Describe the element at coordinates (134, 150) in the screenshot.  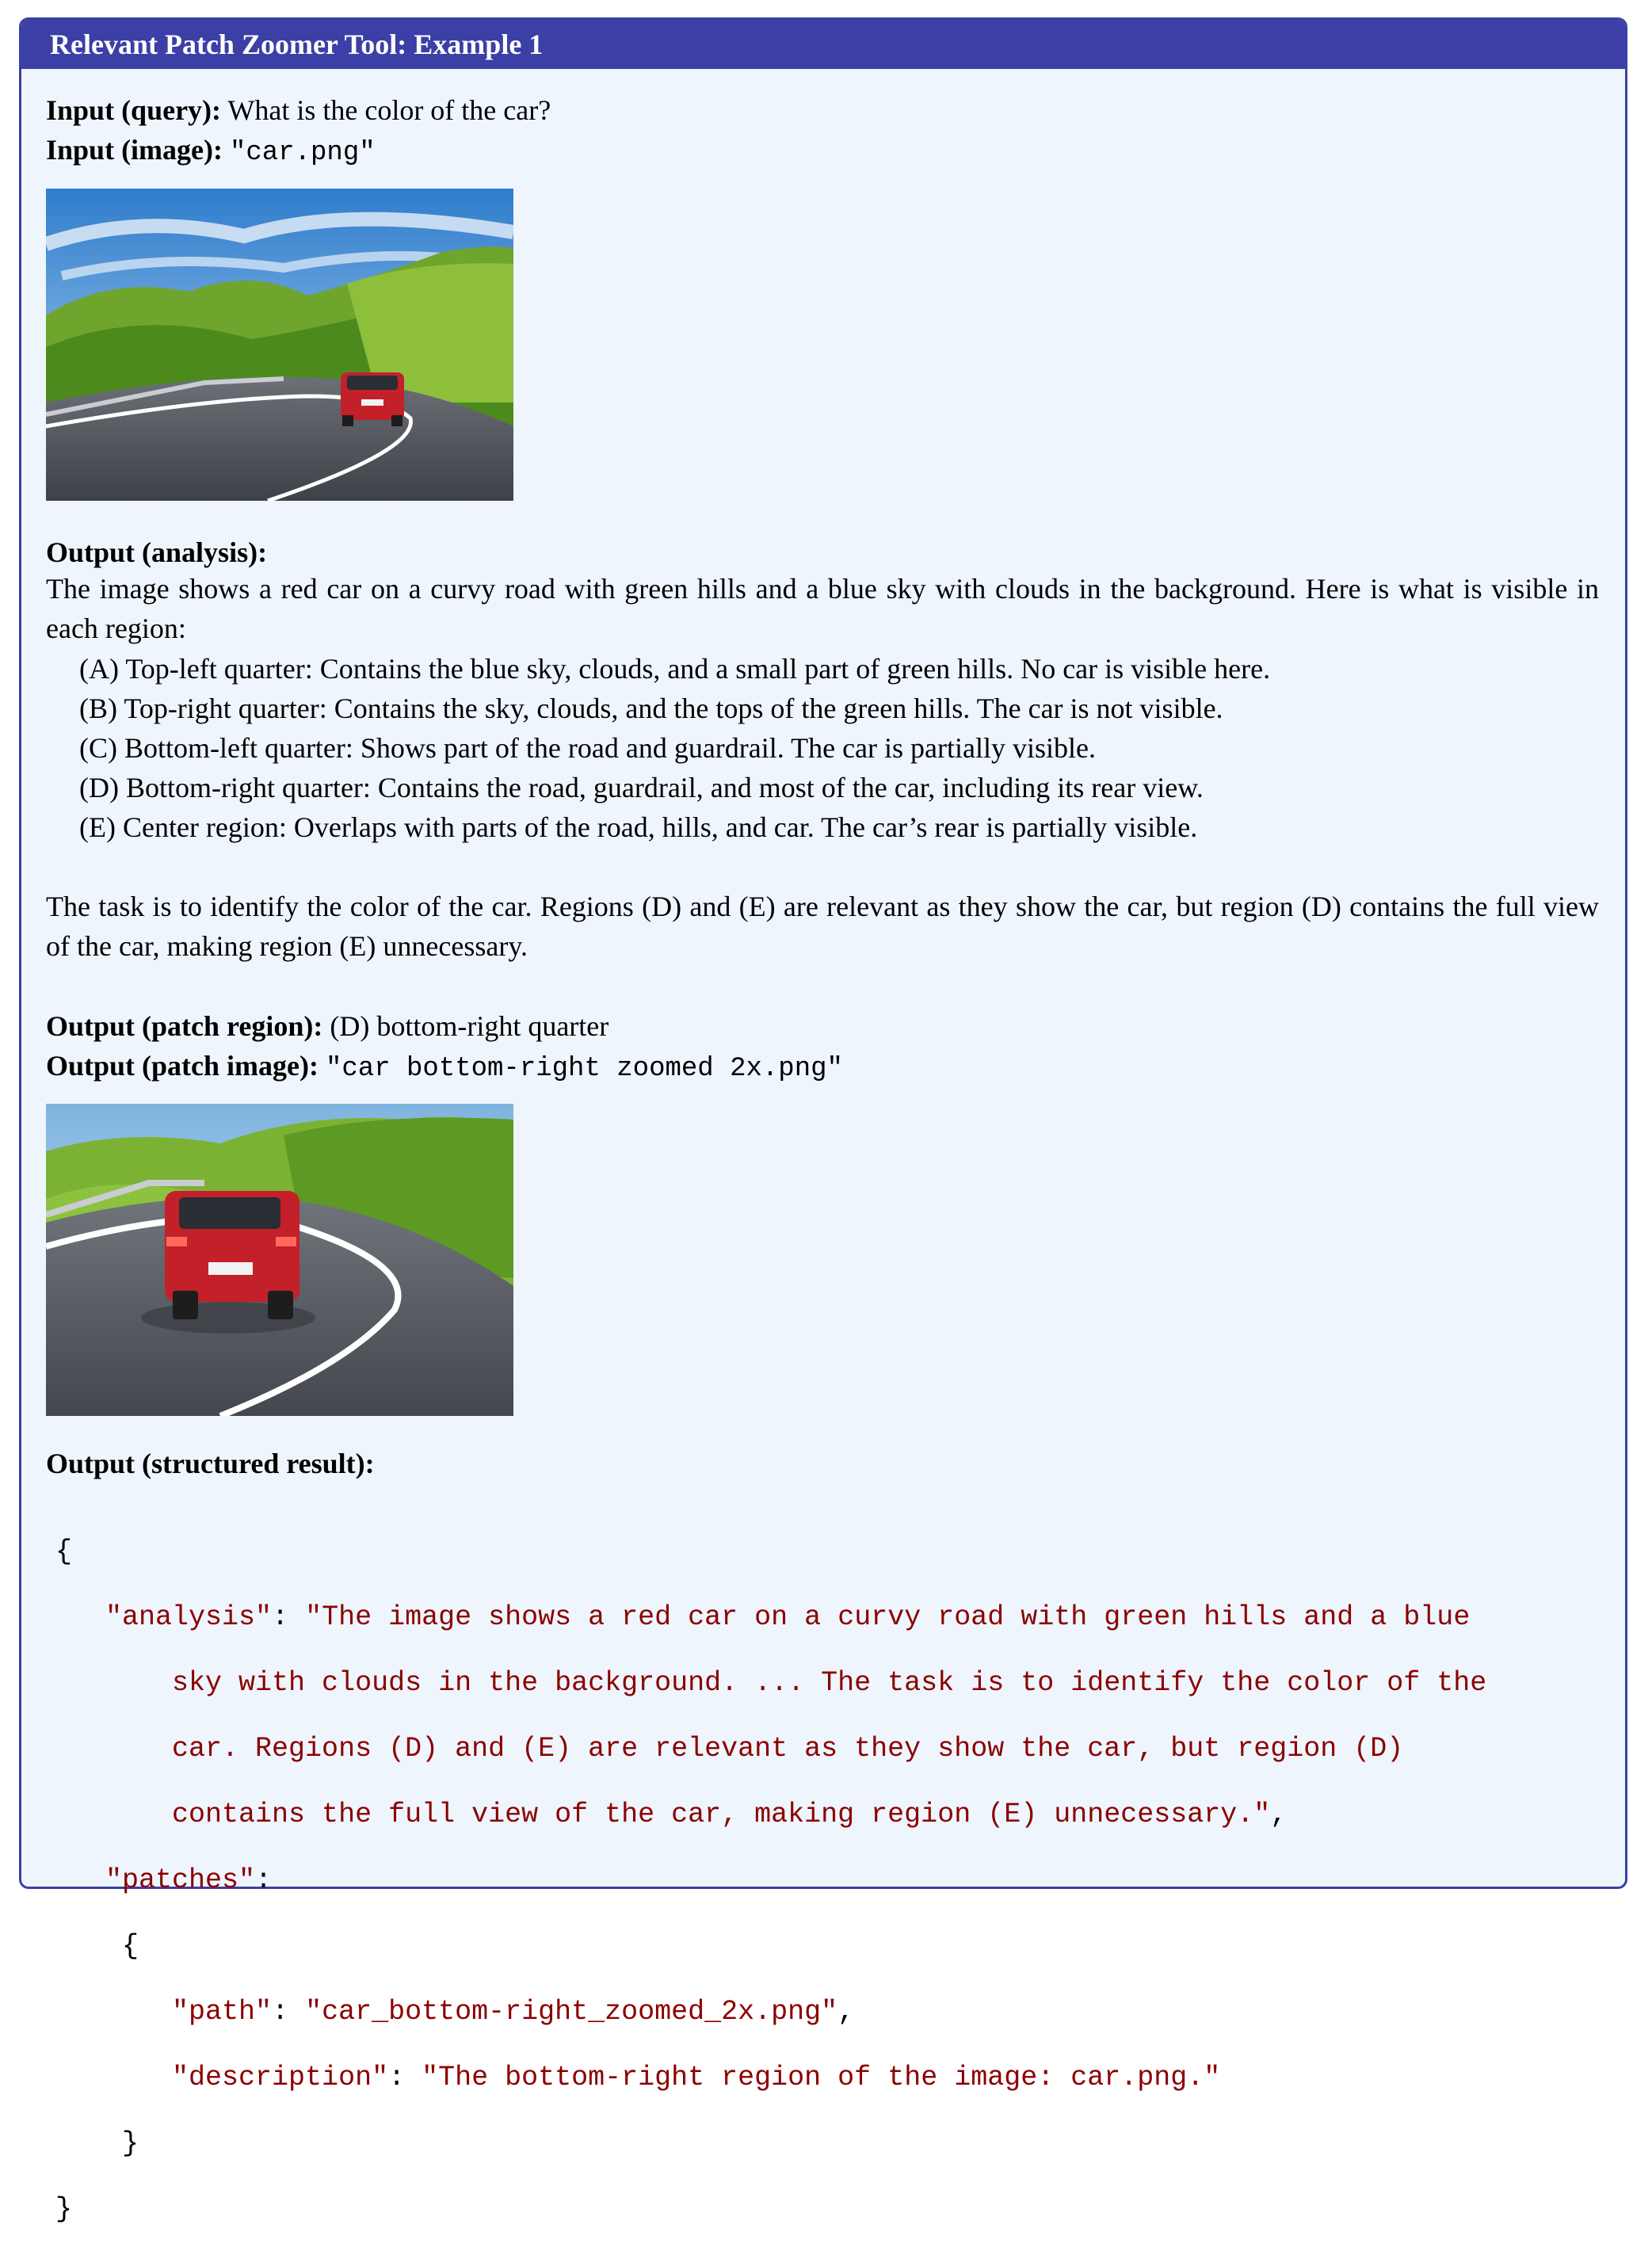
I see `image-label: Input (image):` at that location.